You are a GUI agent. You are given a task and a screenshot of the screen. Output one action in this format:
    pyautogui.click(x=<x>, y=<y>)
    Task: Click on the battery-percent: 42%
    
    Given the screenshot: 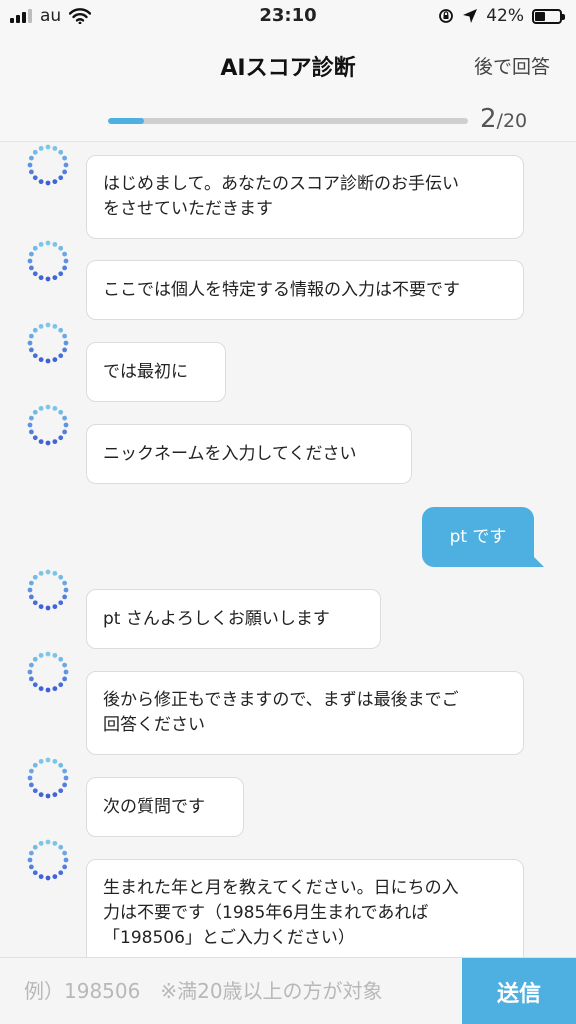 What is the action you would take?
    pyautogui.click(x=505, y=16)
    